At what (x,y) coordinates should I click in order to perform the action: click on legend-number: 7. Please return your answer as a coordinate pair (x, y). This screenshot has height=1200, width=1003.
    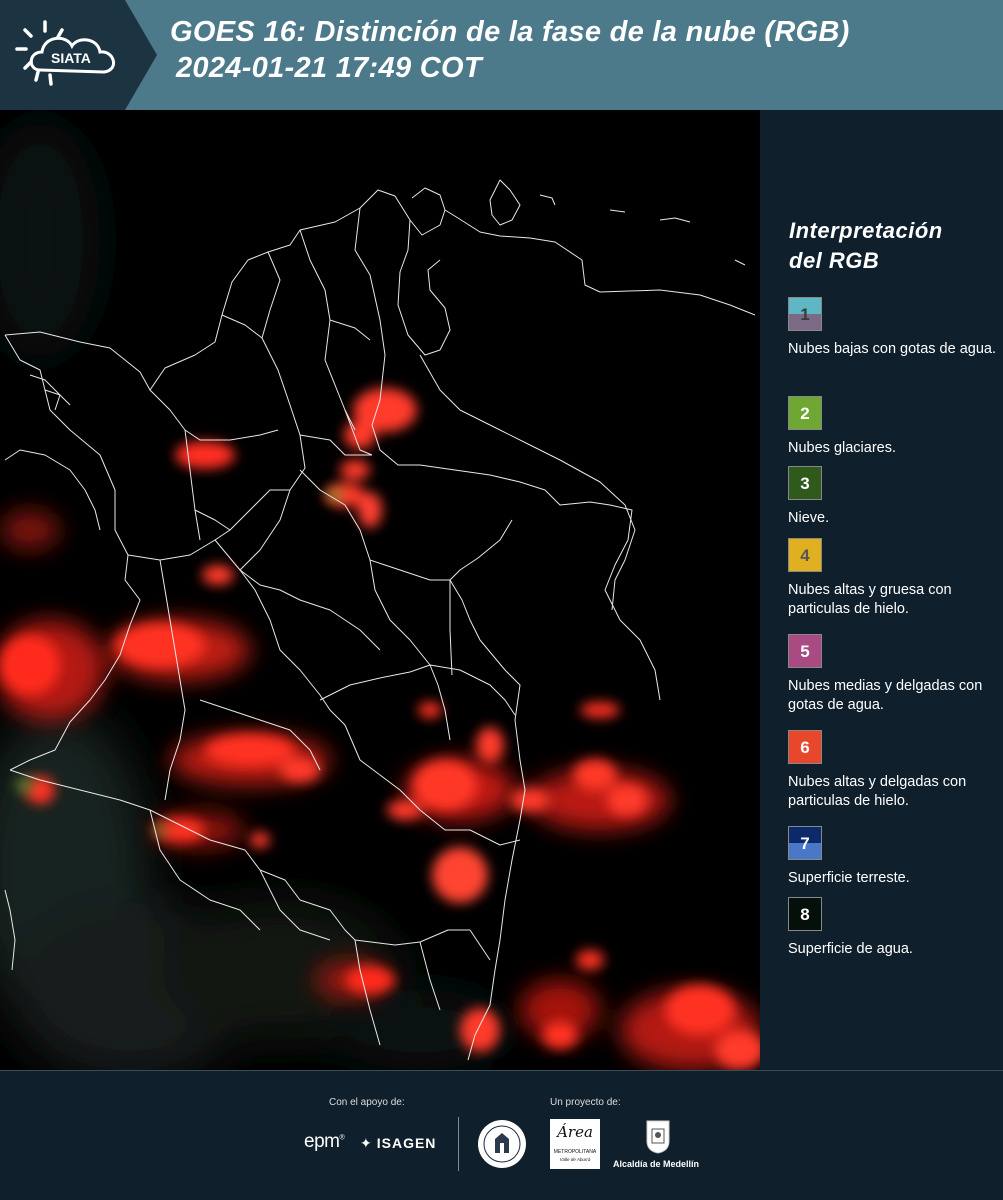
    Looking at the image, I should click on (805, 843).